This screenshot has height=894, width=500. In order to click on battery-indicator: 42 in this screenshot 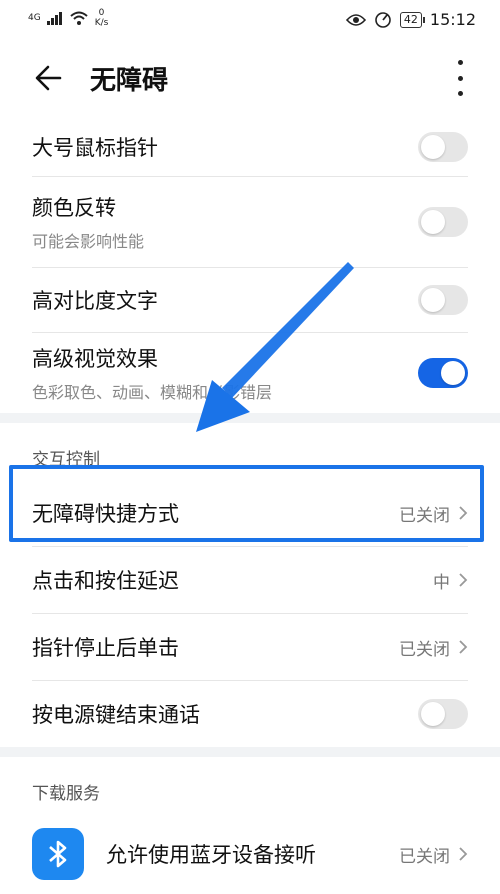, I will do `click(412, 19)`.